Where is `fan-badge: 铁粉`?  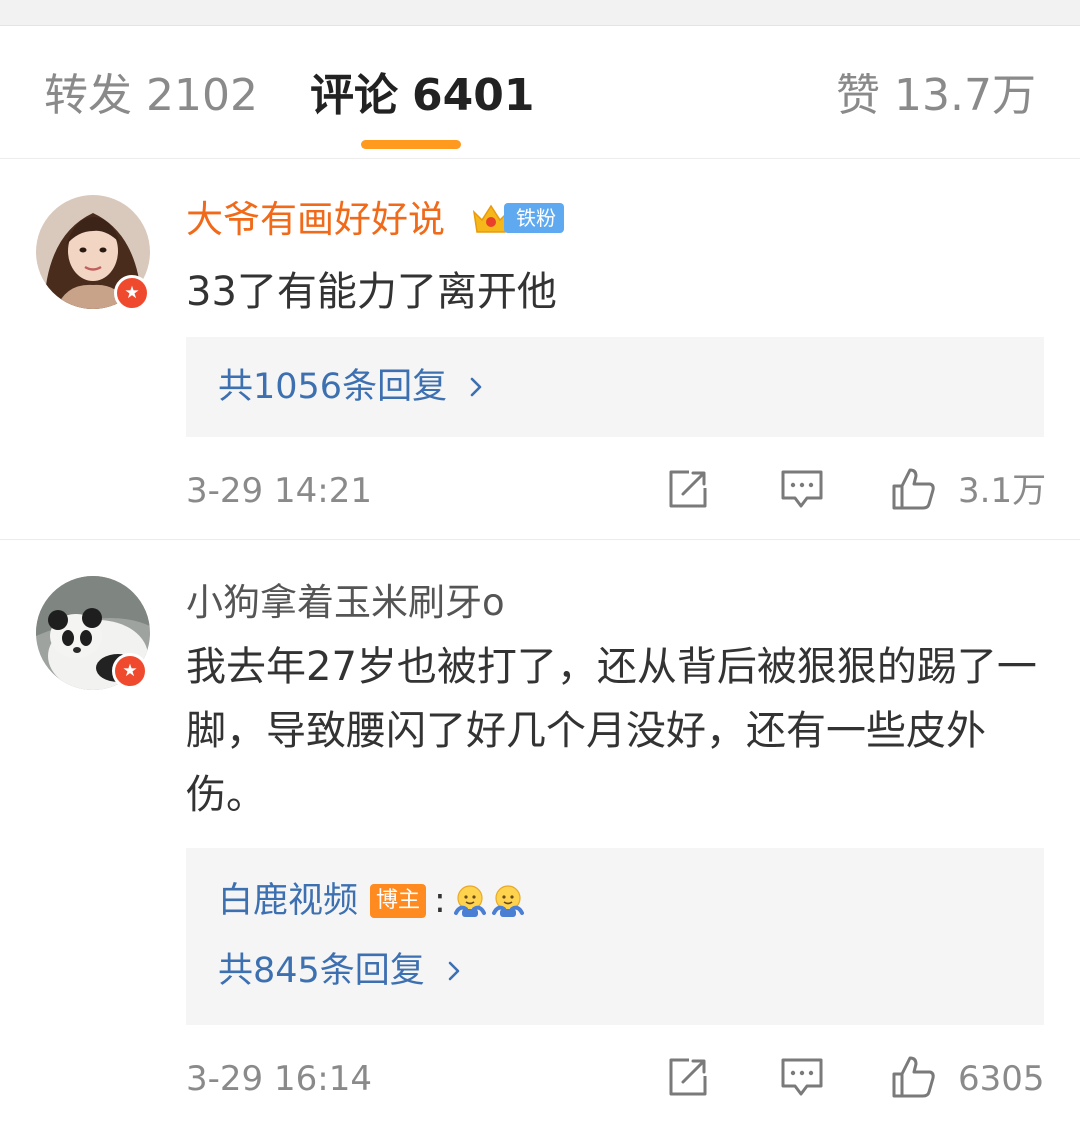 fan-badge: 铁粉 is located at coordinates (517, 218).